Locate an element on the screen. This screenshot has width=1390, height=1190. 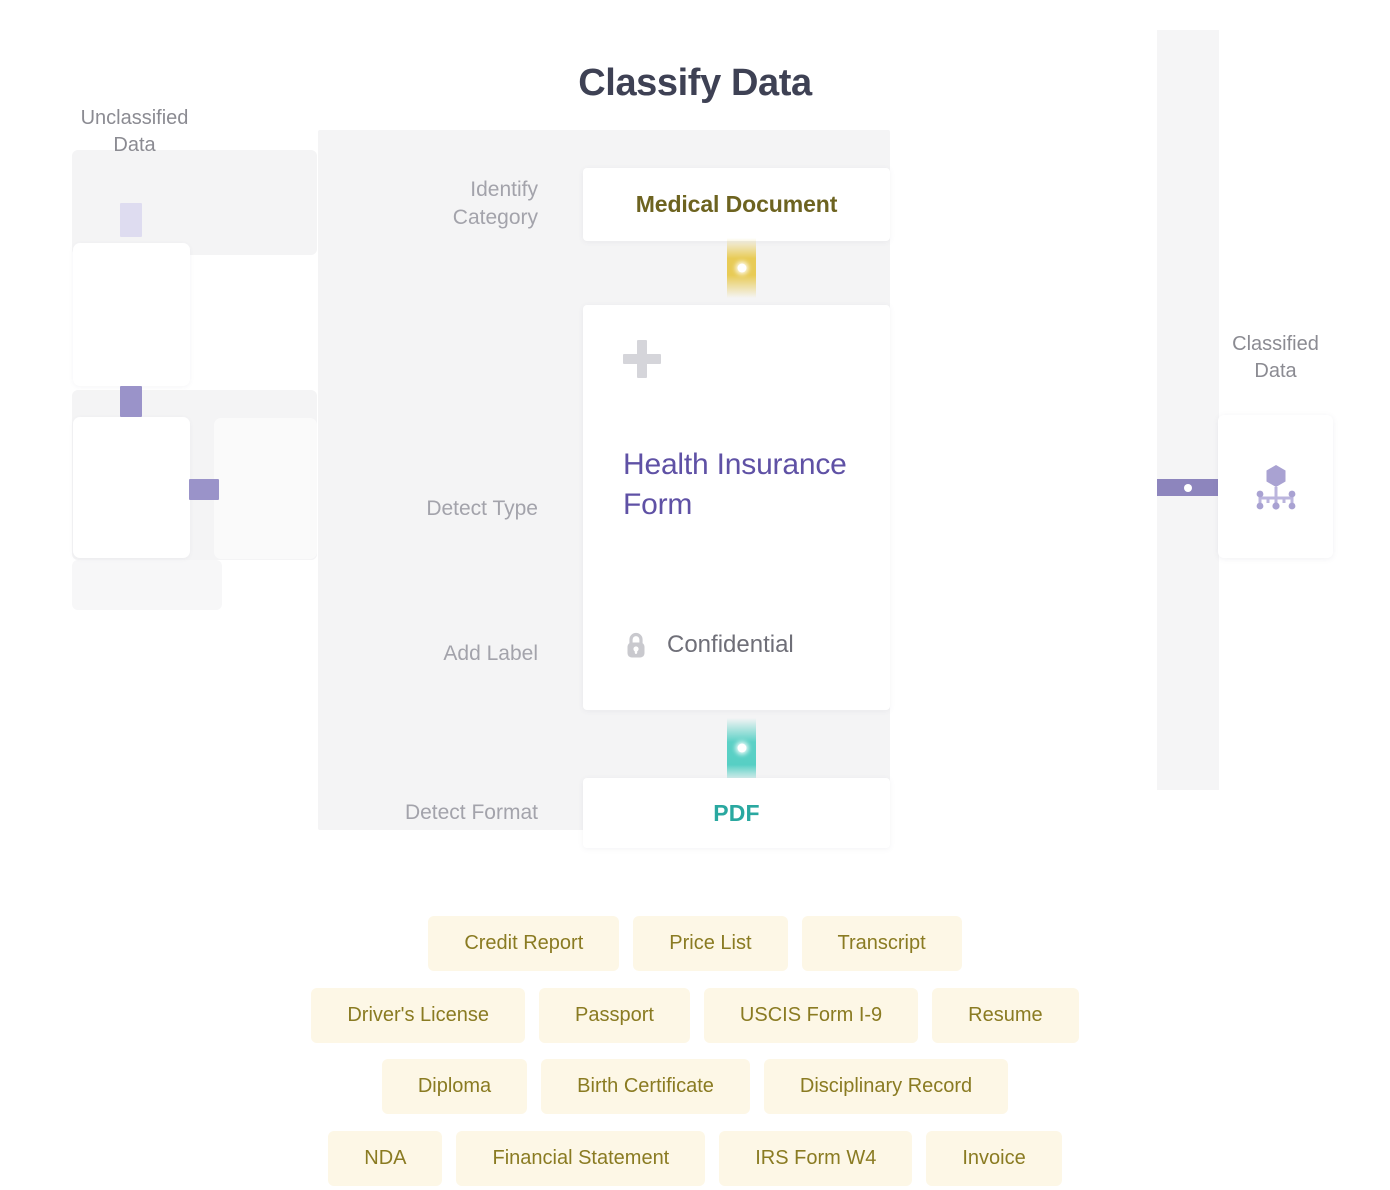
connector-yellow-dot is located at coordinates (741, 268).